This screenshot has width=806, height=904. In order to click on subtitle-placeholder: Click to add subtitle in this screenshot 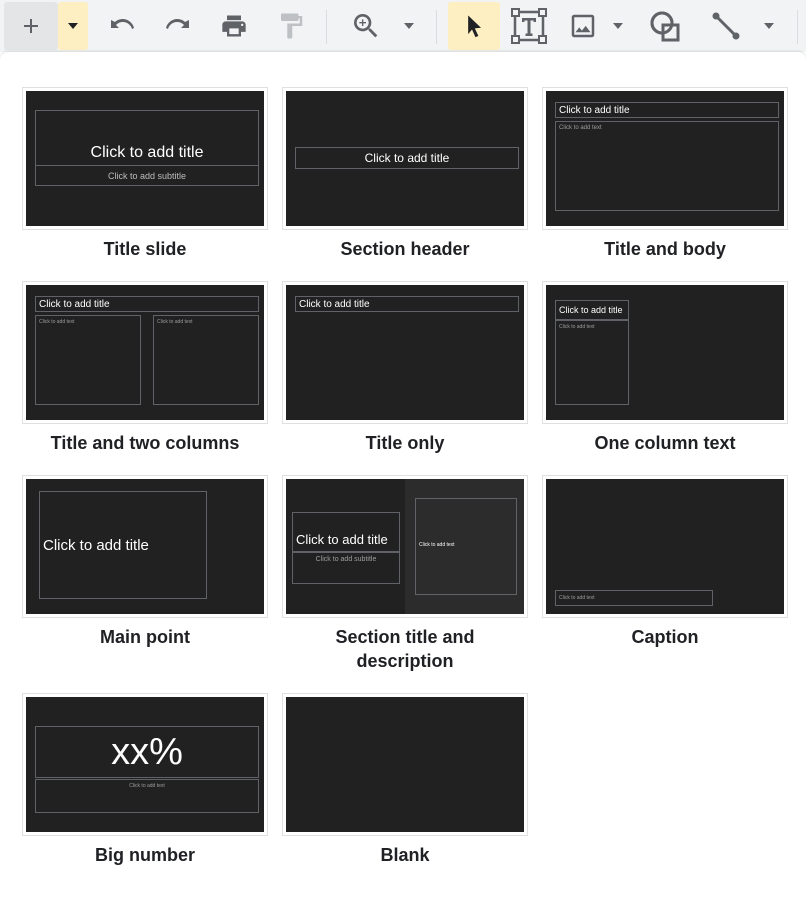, I will do `click(147, 175)`.